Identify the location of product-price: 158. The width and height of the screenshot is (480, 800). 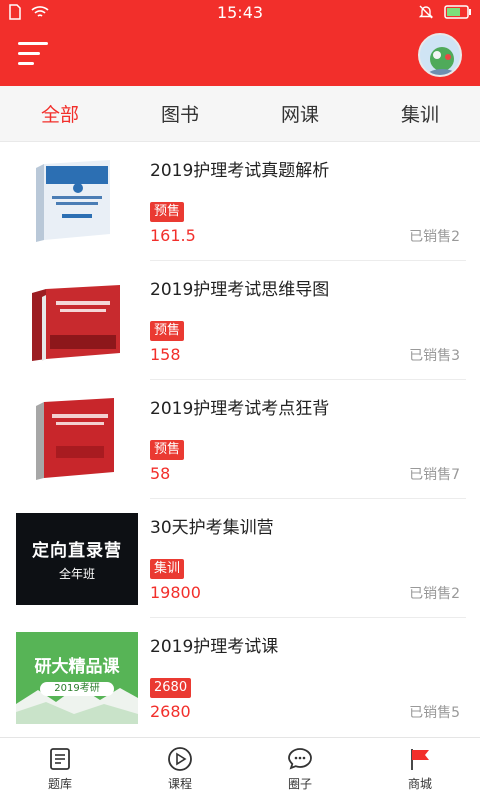
(165, 354).